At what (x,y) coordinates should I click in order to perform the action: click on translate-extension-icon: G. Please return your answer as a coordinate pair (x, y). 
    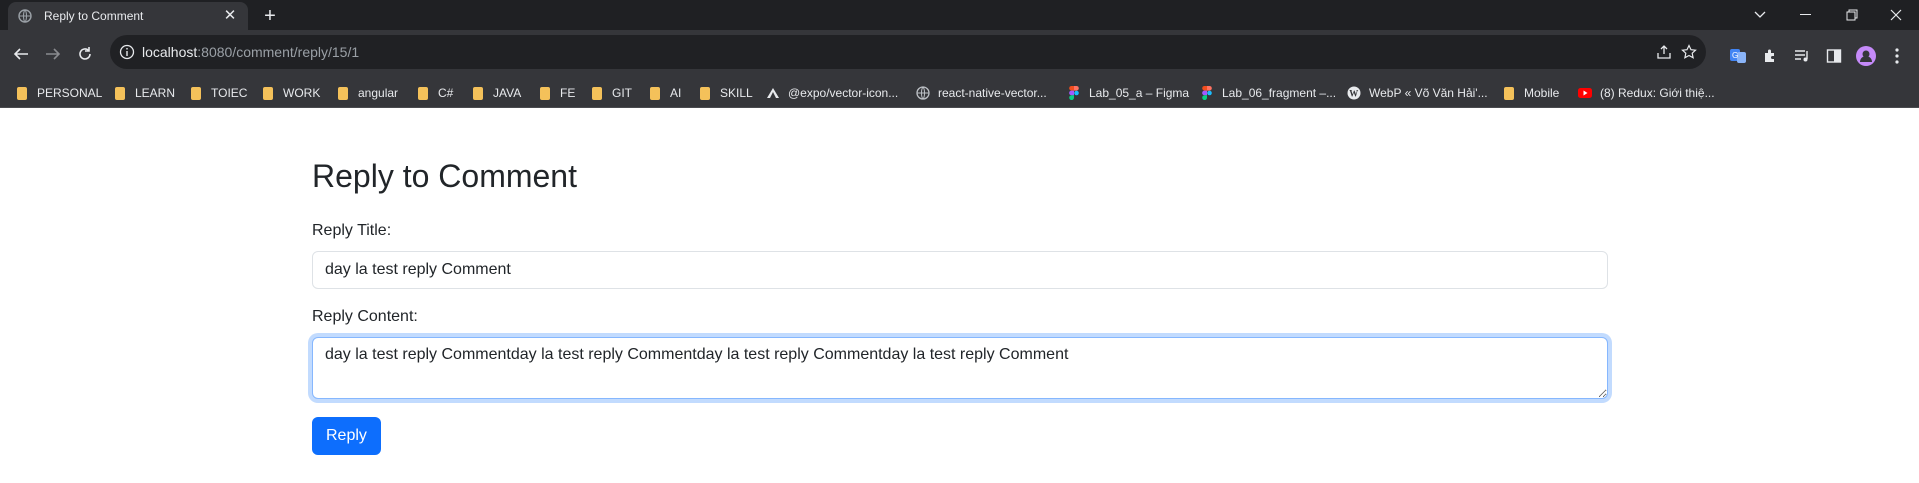
    Looking at the image, I should click on (1738, 56).